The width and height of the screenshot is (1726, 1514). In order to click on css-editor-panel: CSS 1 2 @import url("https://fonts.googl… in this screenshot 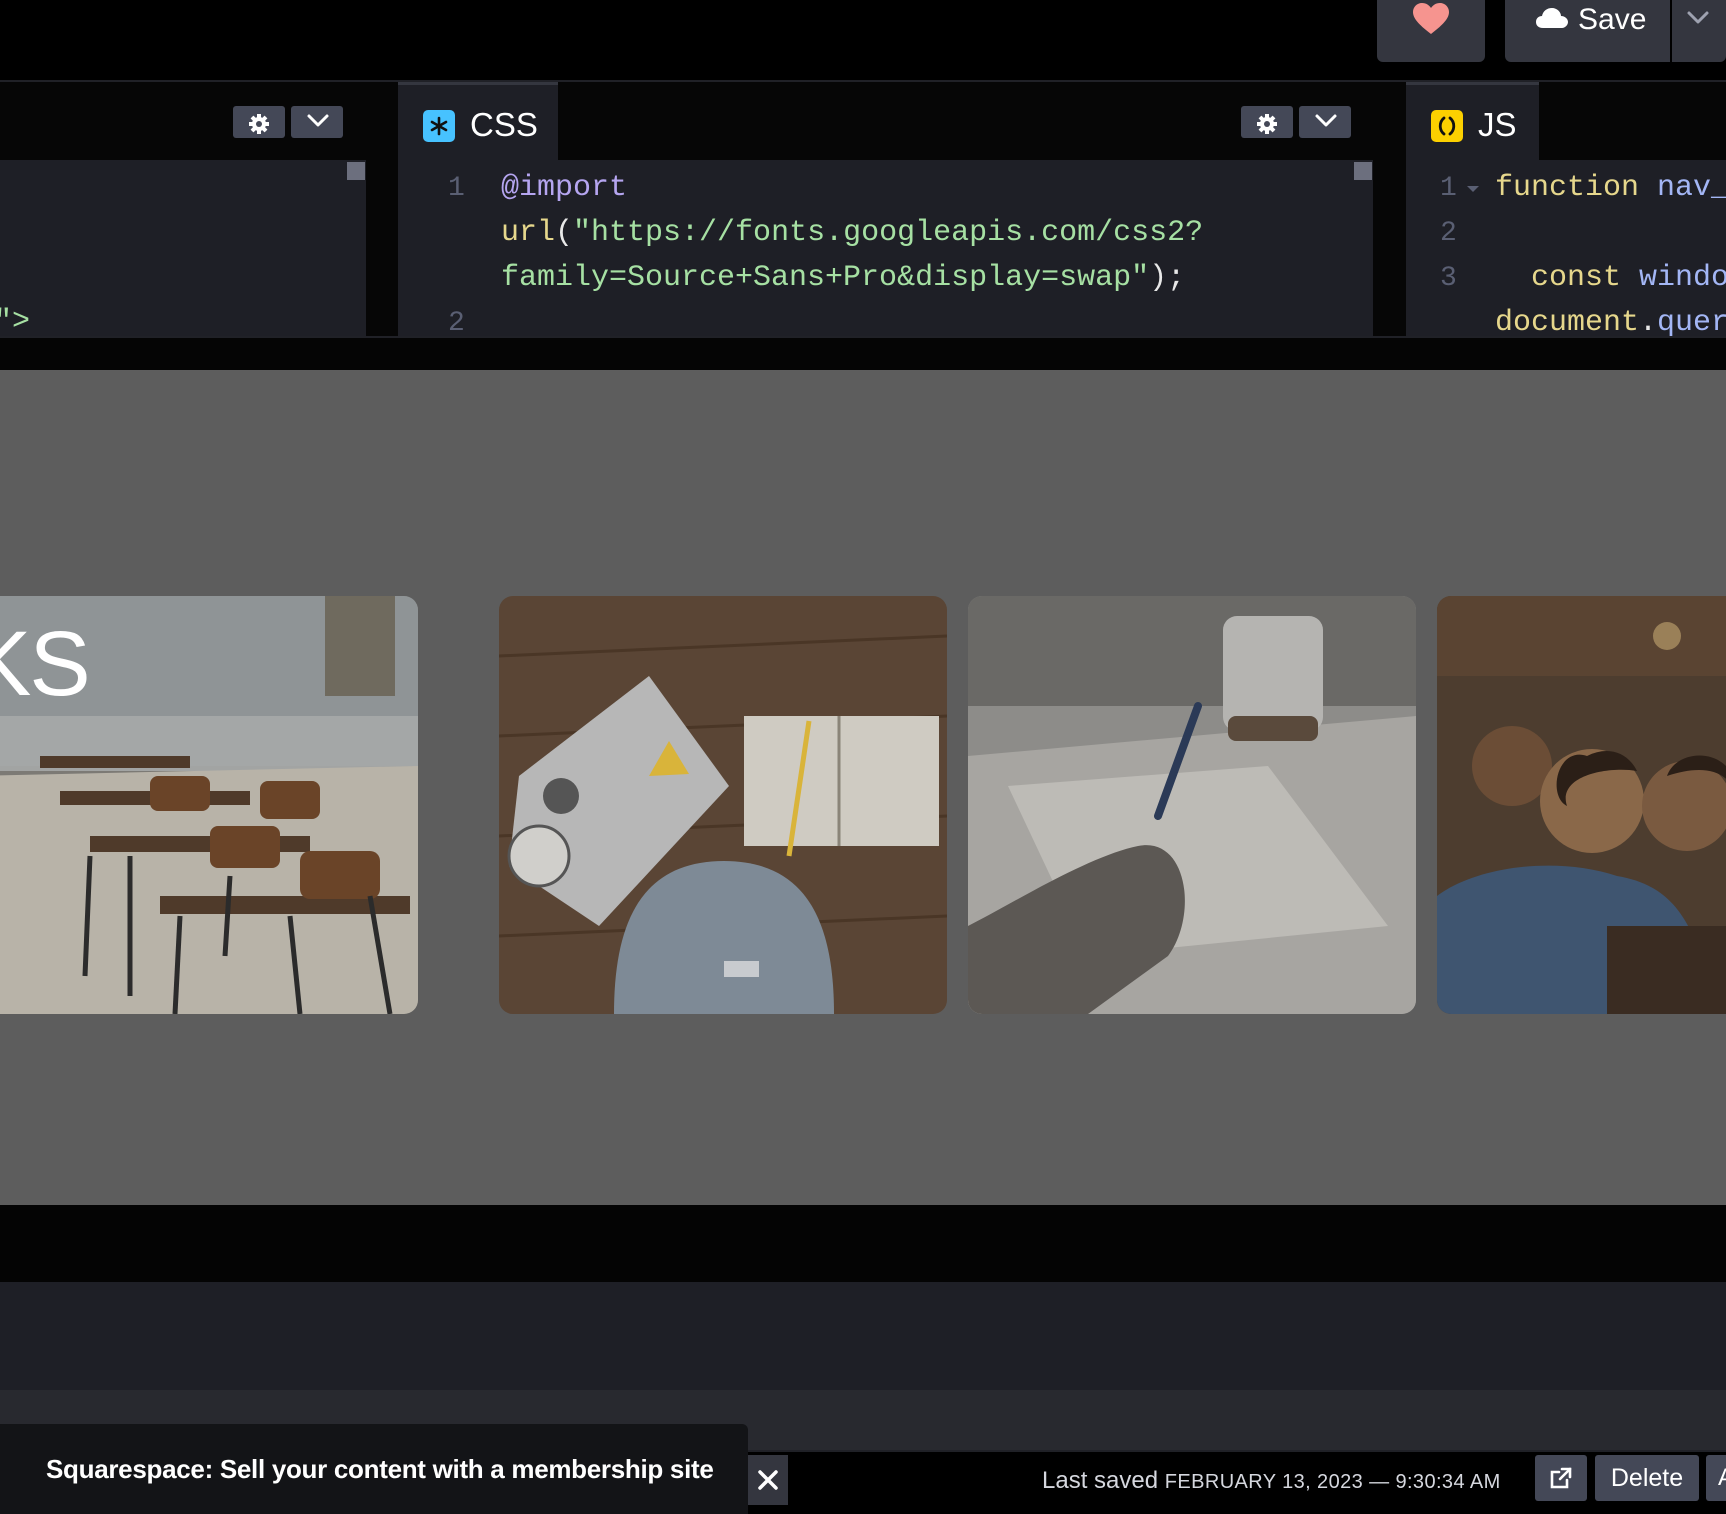, I will do `click(885, 209)`.